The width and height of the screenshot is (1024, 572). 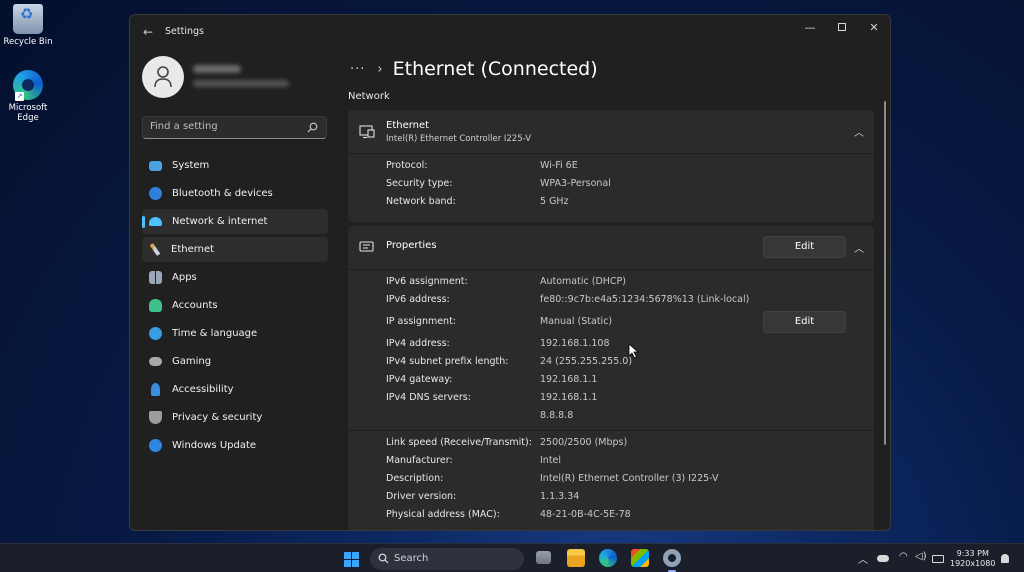 I want to click on sidebar-item-ethernet: Ethernet, so click(x=235, y=249).